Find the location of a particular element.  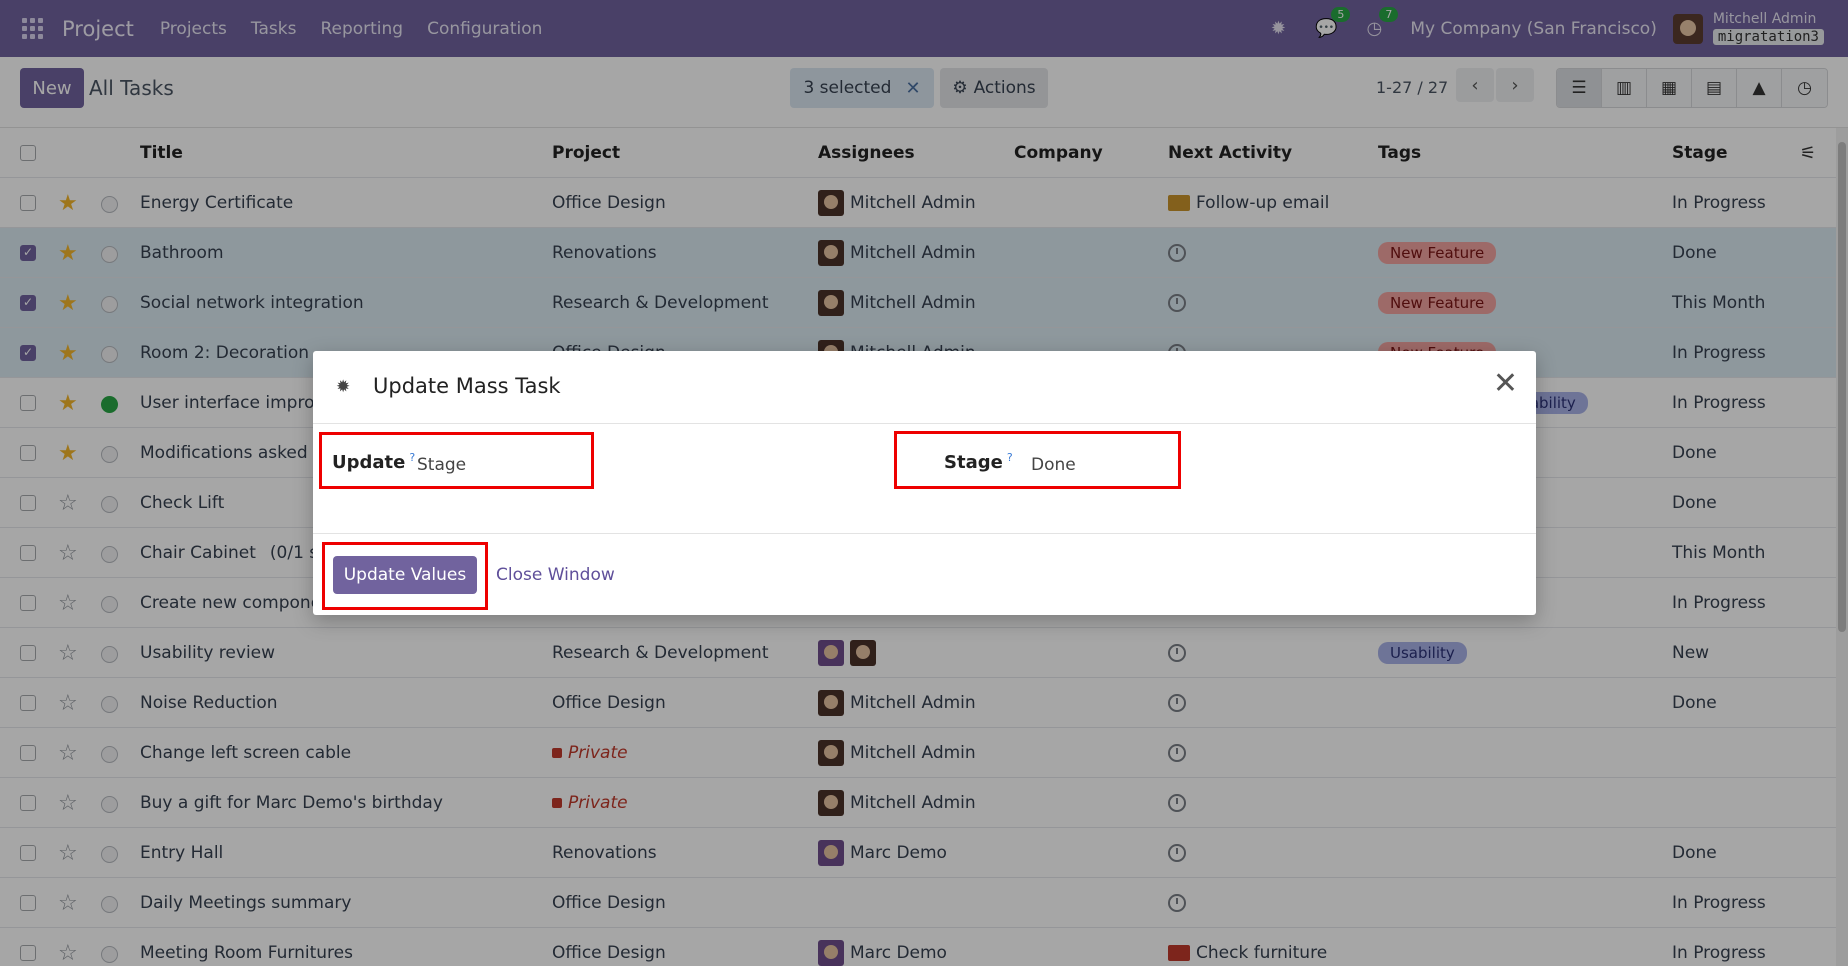

dialog-footer: Update Values Close Window is located at coordinates (924, 574).